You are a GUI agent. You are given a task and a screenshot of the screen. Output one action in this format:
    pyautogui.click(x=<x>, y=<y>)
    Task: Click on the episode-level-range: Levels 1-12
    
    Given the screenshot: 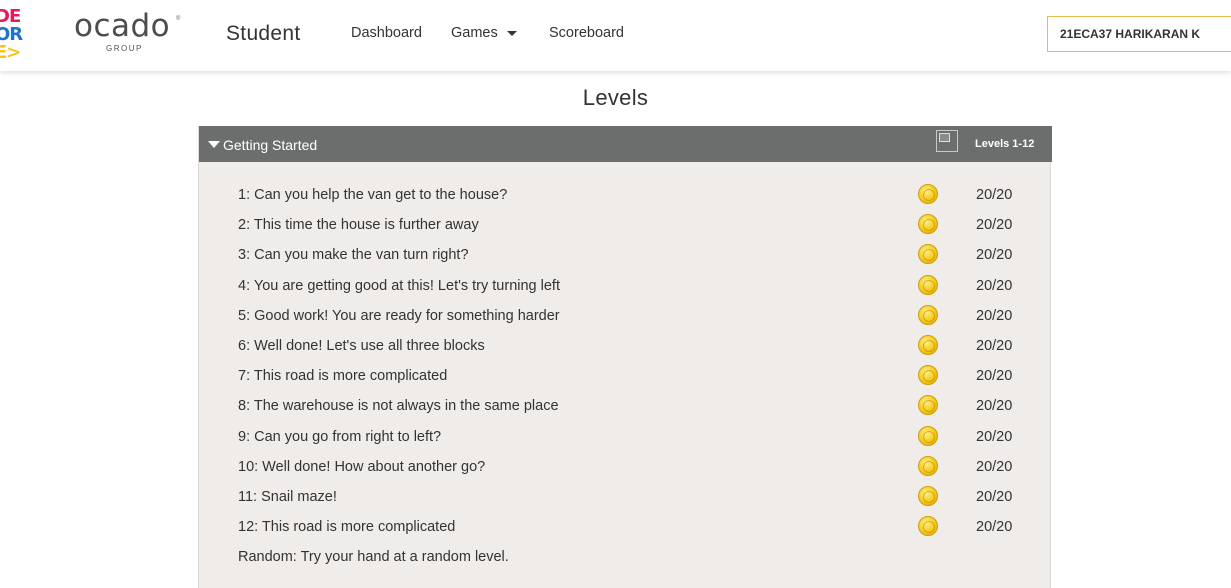 What is the action you would take?
    pyautogui.click(x=1005, y=144)
    